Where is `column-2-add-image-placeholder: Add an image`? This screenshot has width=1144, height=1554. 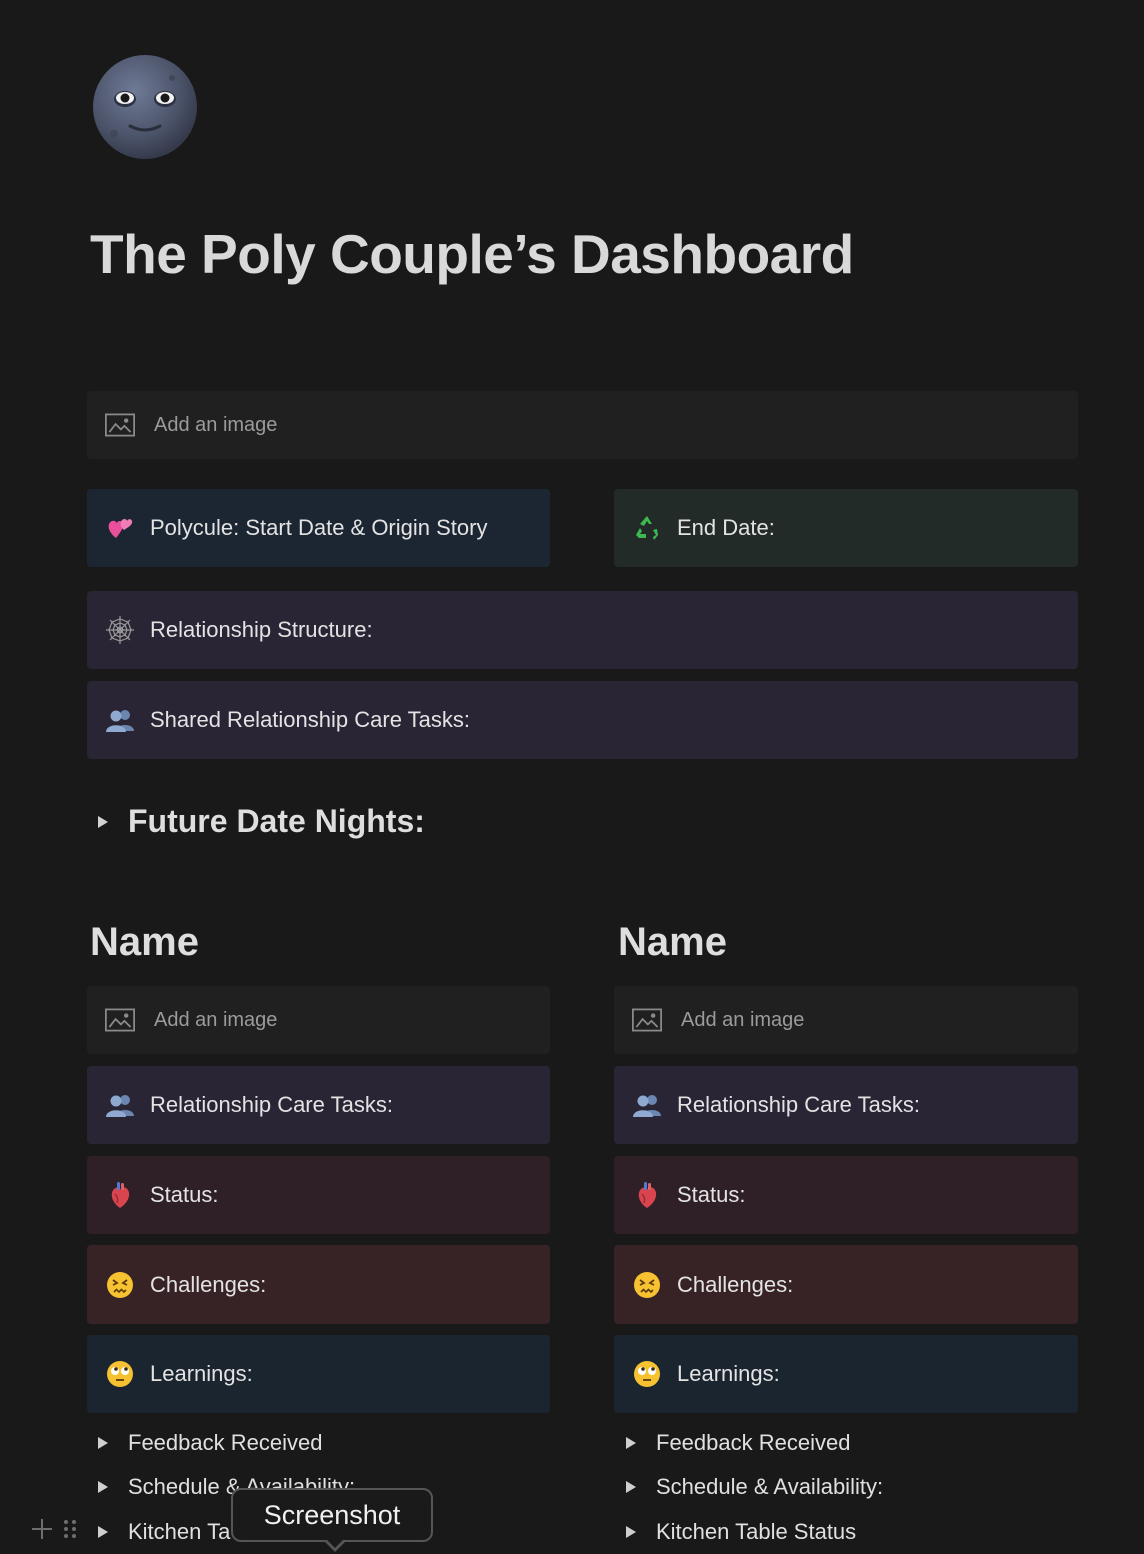 column-2-add-image-placeholder: Add an image is located at coordinates (846, 1020).